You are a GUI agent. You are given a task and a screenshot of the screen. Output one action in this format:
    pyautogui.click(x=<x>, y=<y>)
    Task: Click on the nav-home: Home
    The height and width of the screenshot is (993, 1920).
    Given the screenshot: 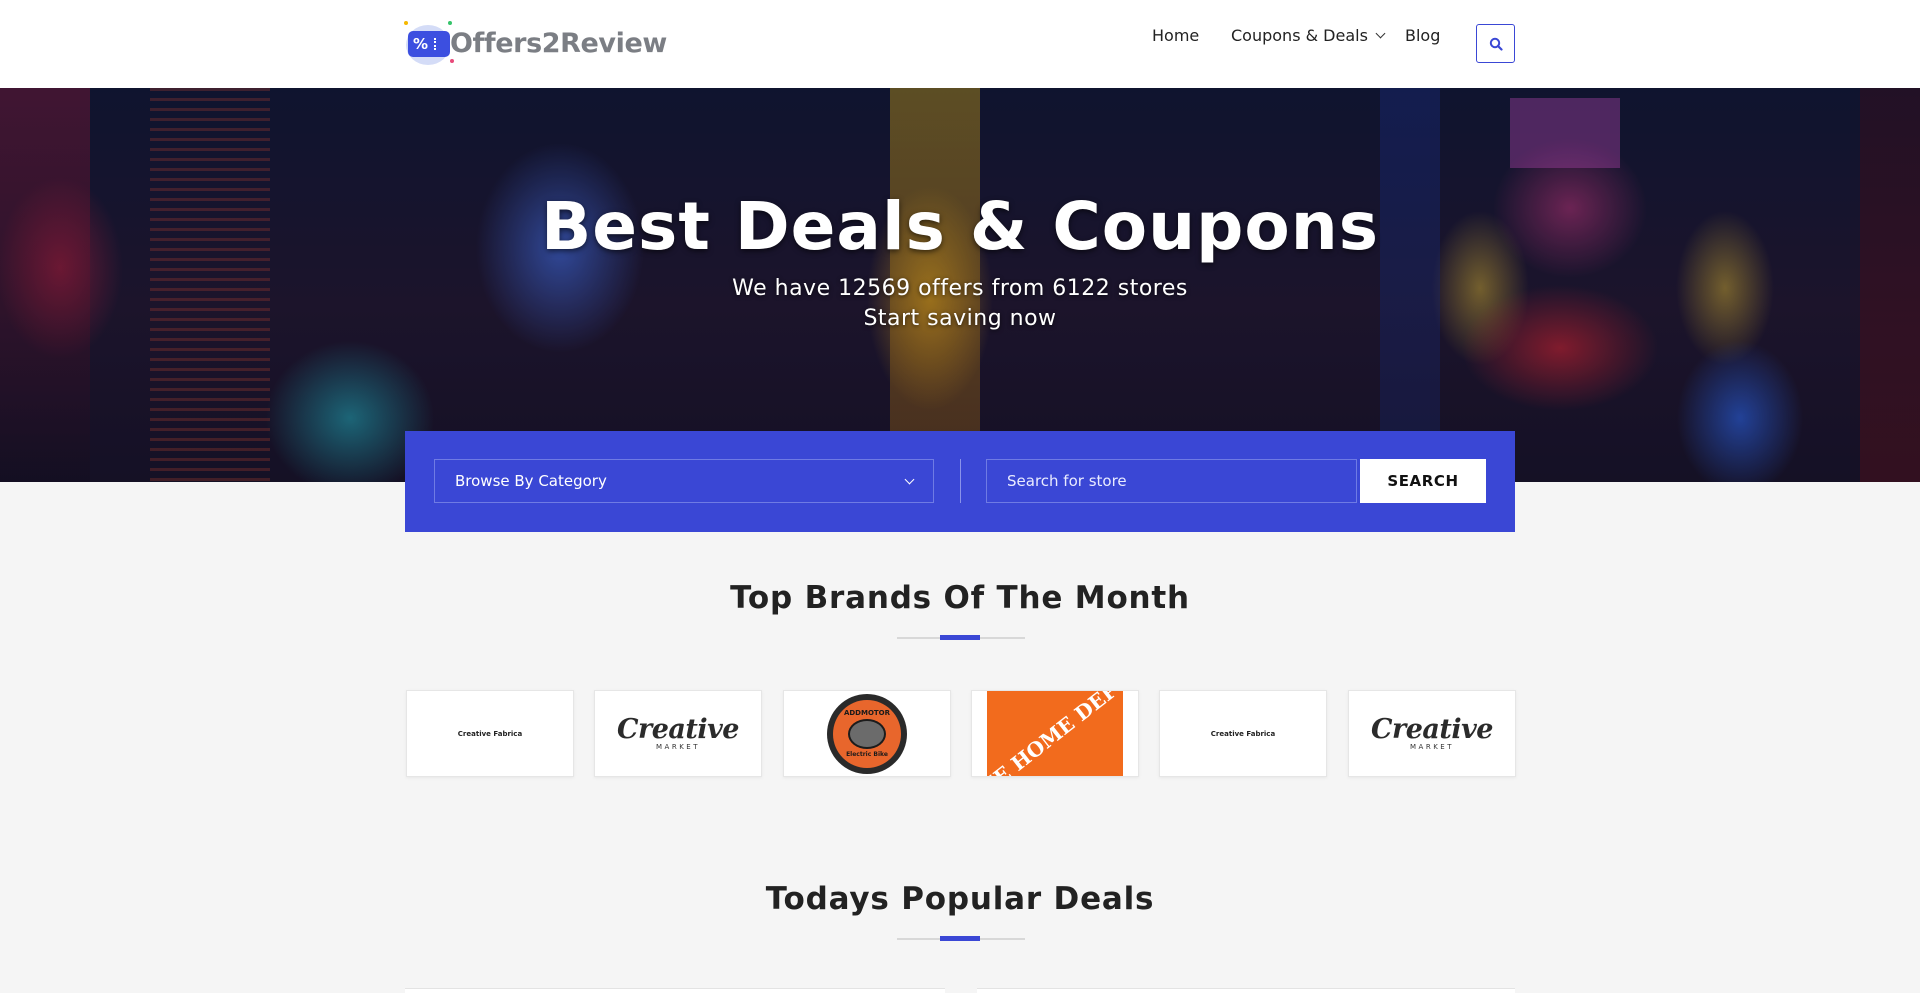 What is the action you would take?
    pyautogui.click(x=1175, y=35)
    